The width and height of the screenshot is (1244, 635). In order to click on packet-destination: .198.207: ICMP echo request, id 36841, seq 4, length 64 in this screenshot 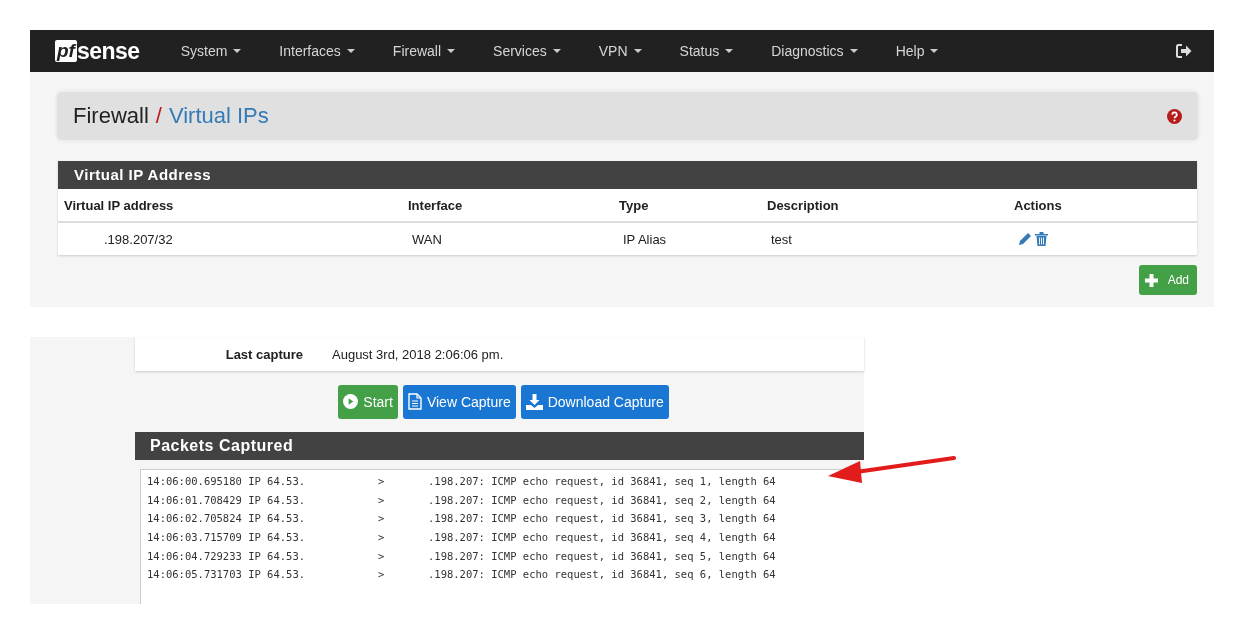, I will do `click(602, 537)`.